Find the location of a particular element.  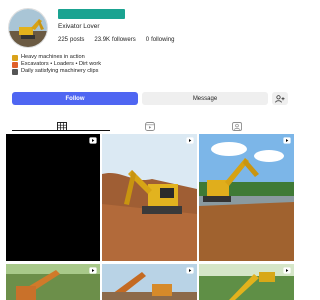

bio-text: Heavy machines in action is located at coordinates (53, 57).